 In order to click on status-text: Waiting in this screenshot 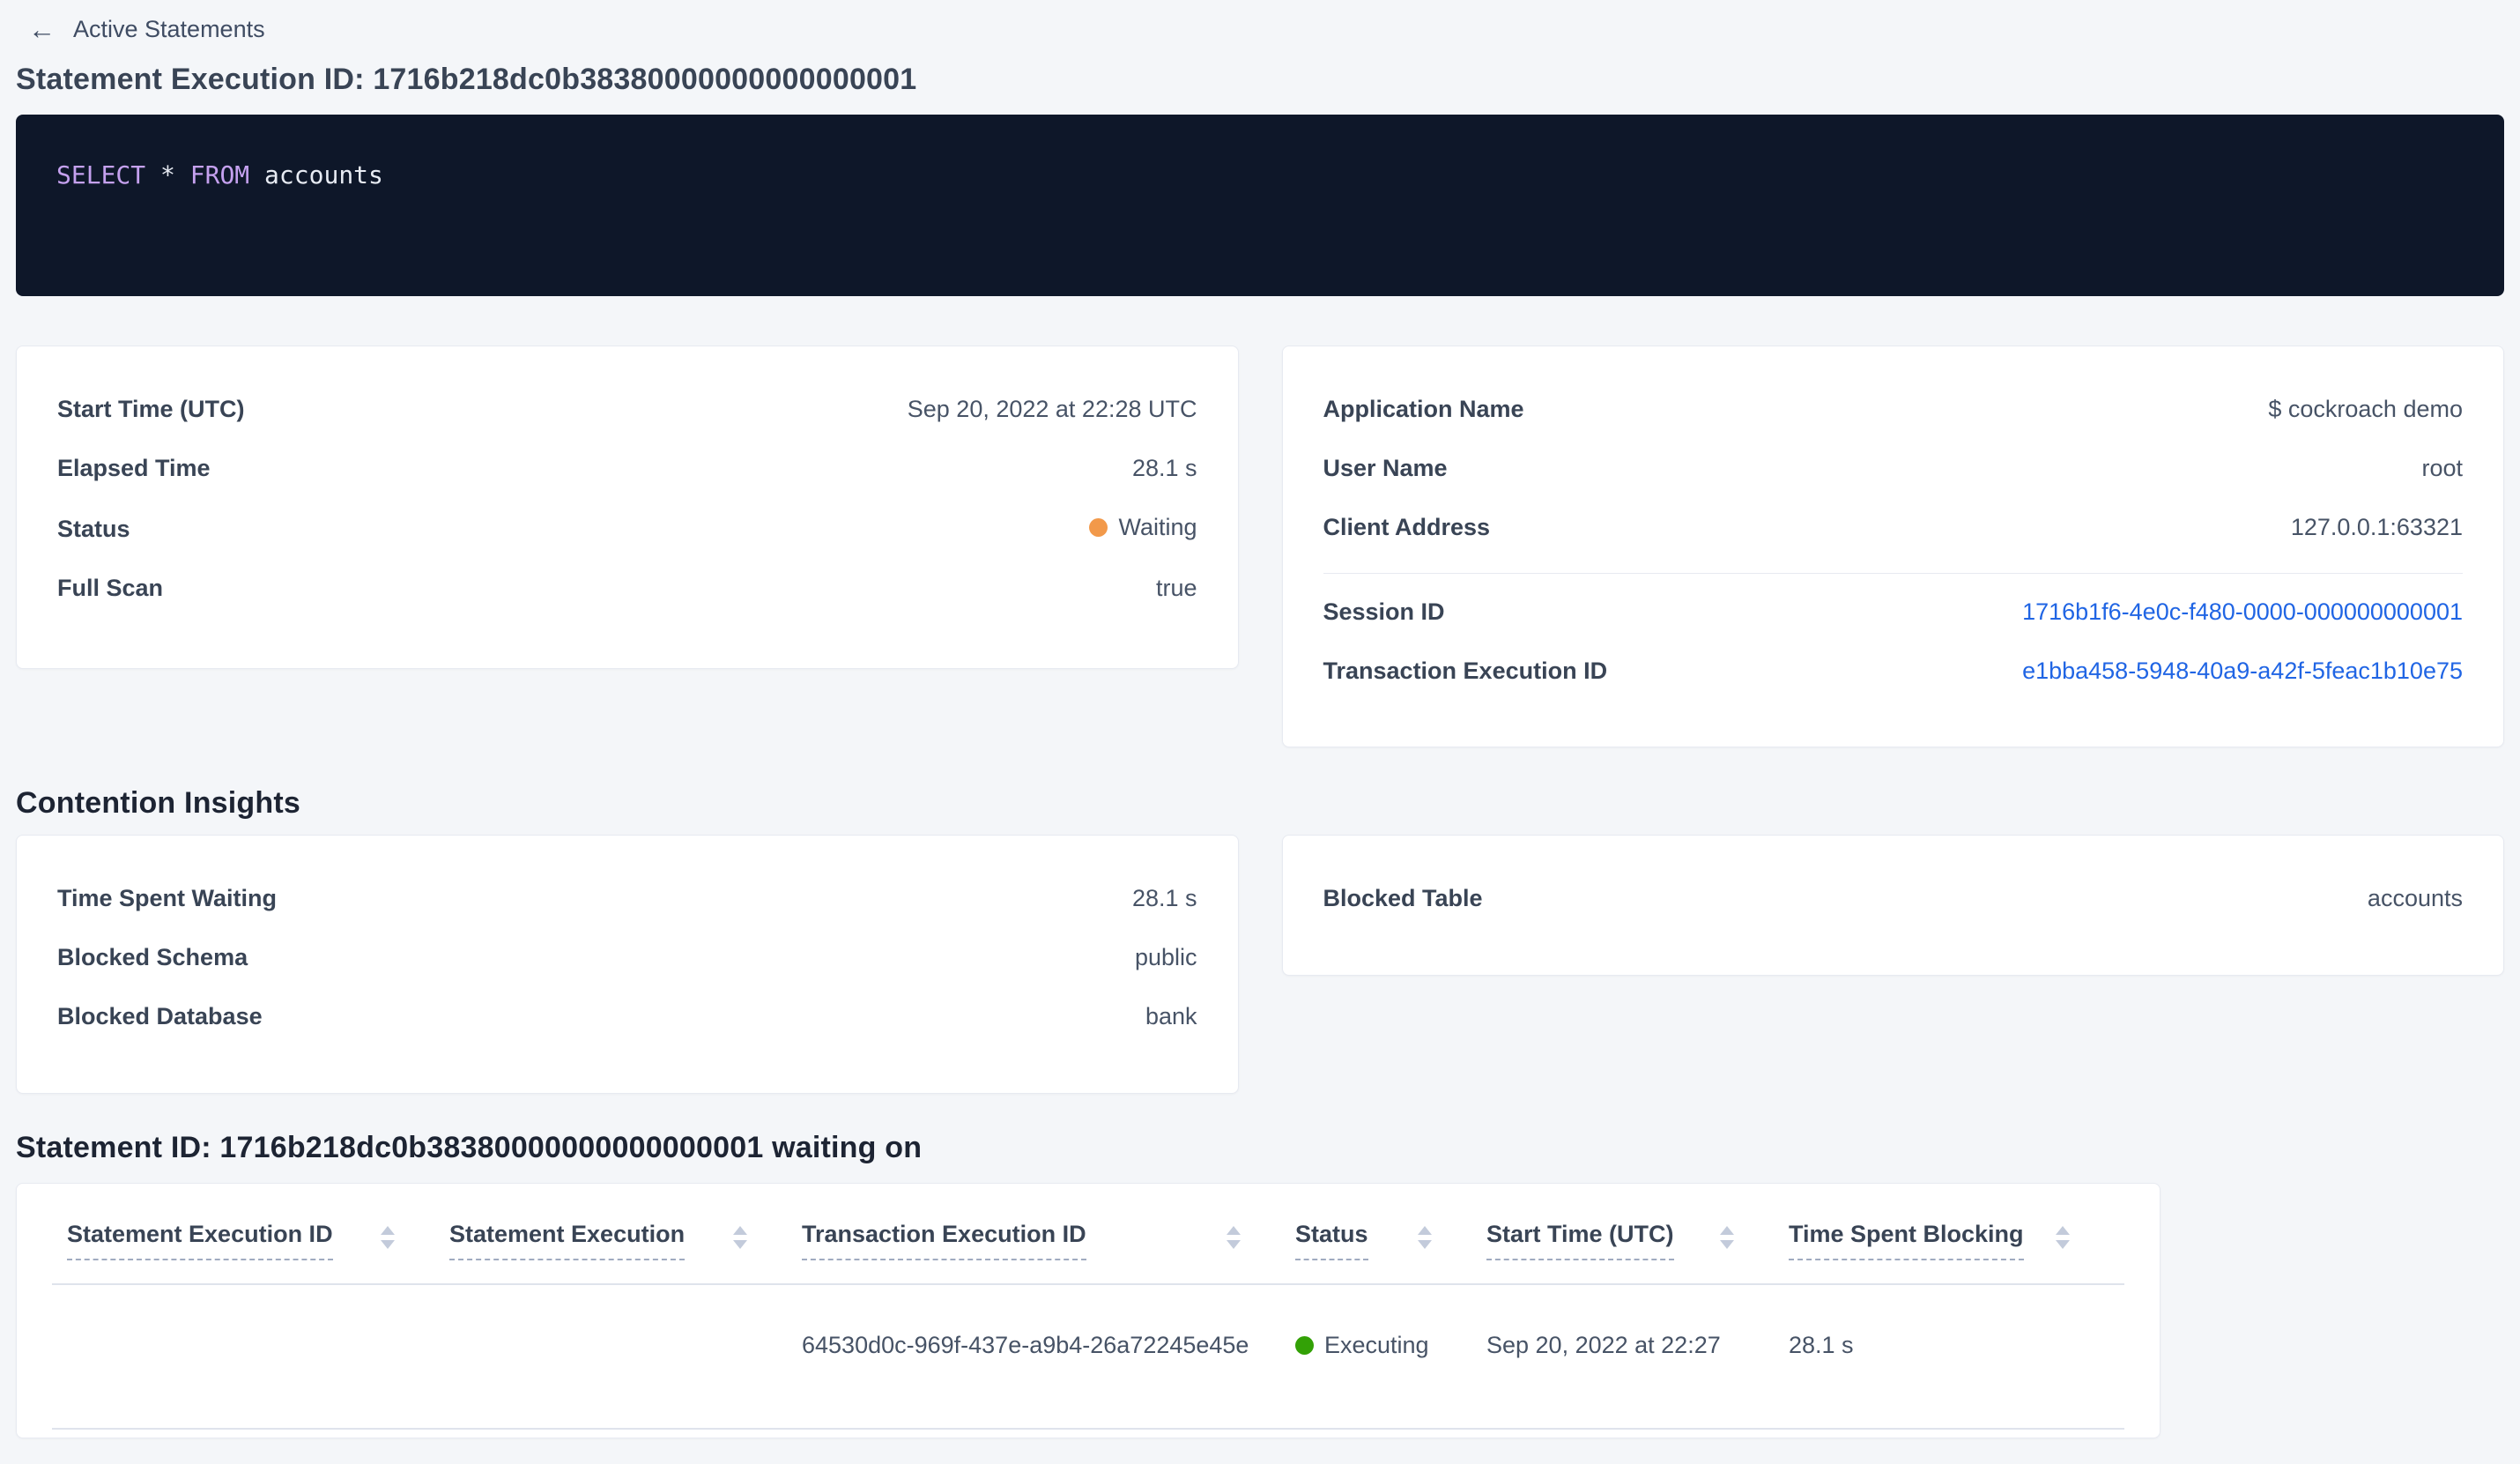, I will do `click(1157, 527)`.